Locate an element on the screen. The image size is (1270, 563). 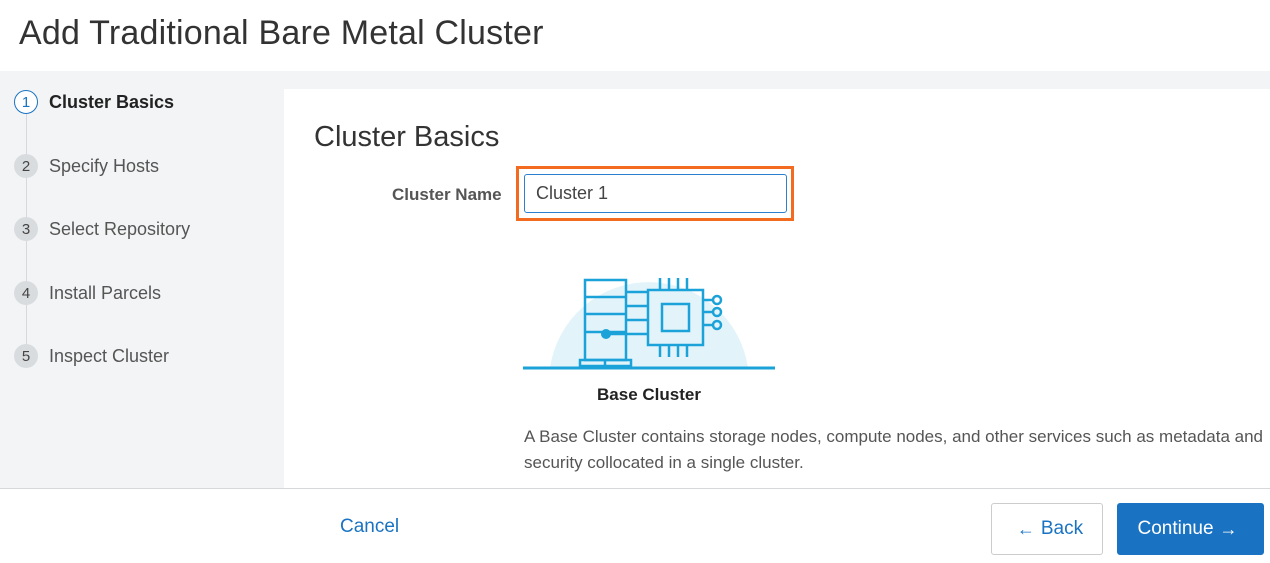
server-chip-icon is located at coordinates (649, 324).